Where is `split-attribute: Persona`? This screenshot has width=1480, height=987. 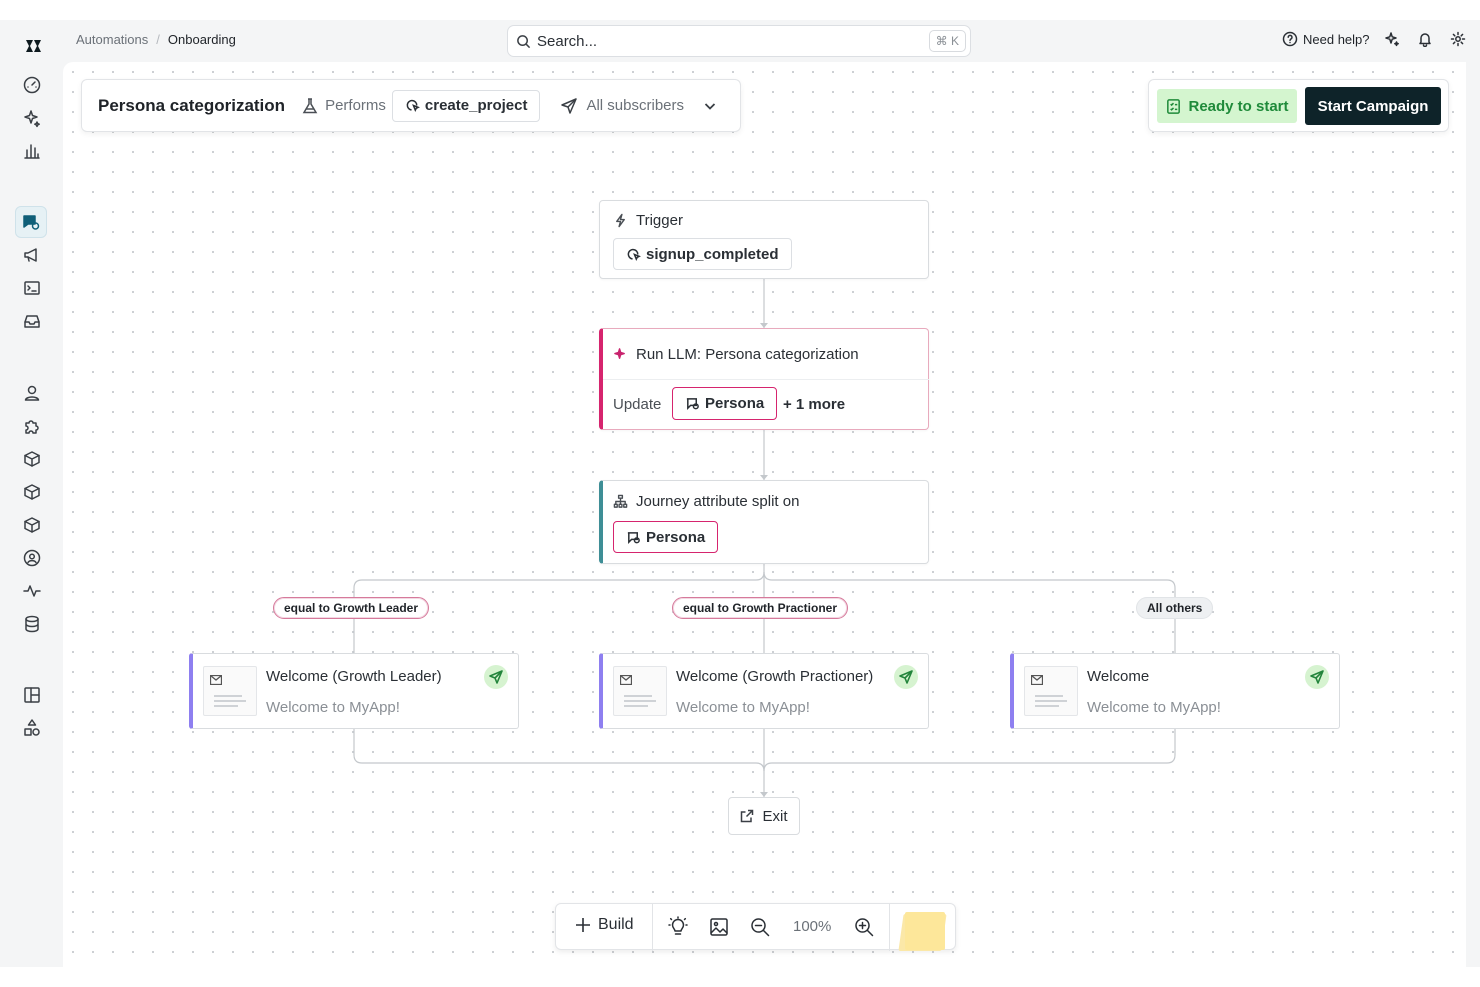 split-attribute: Persona is located at coordinates (676, 537).